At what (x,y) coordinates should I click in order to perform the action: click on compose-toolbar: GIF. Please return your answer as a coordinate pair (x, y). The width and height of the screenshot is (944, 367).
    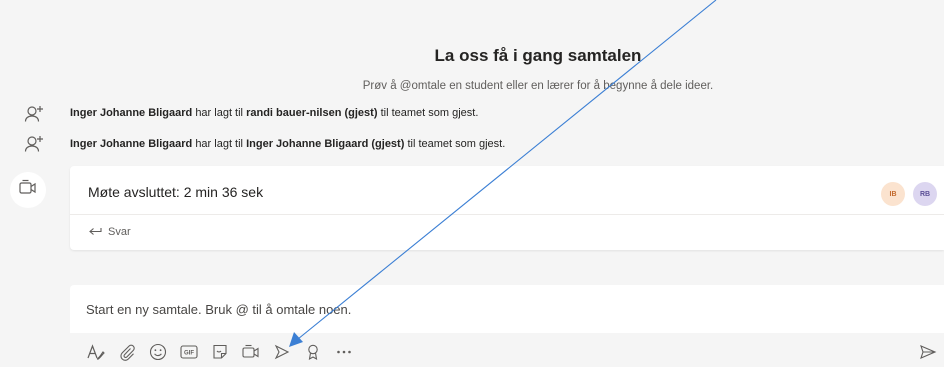
    Looking at the image, I should click on (220, 352).